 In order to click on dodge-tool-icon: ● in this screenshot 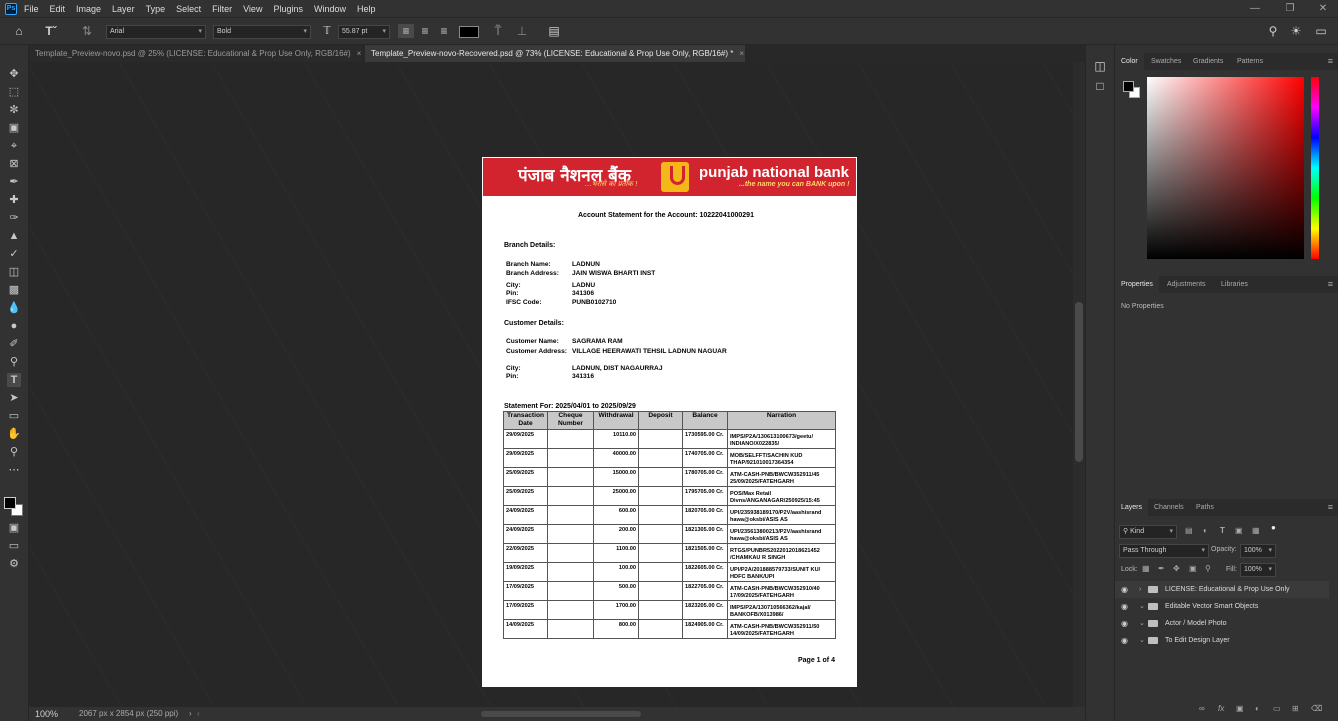, I will do `click(14, 326)`.